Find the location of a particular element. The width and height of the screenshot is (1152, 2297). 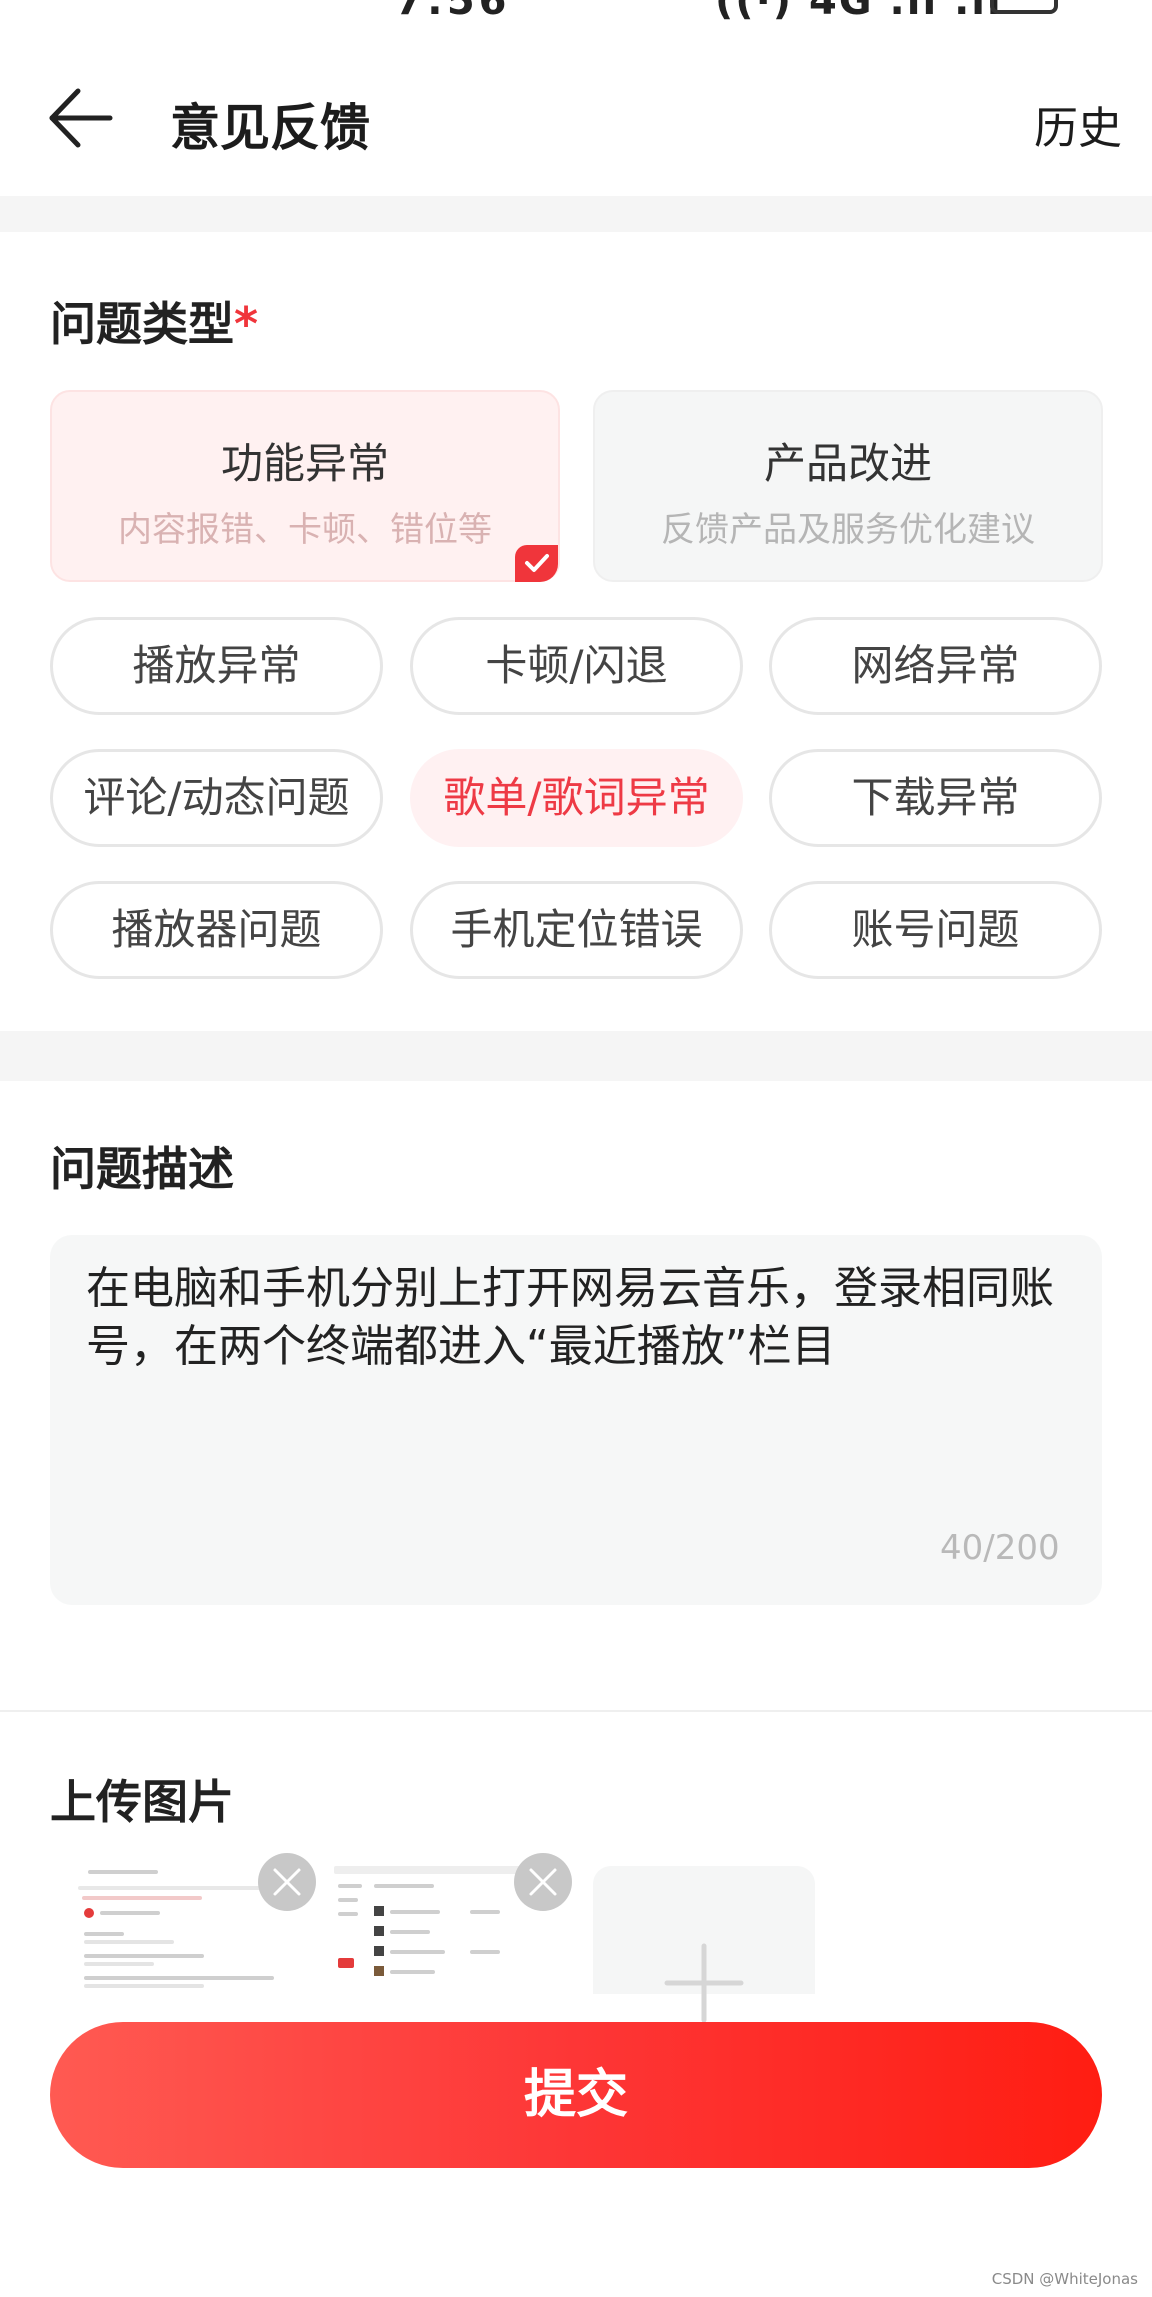

watermark: CSDN @WhiteJonas is located at coordinates (1064, 2279).